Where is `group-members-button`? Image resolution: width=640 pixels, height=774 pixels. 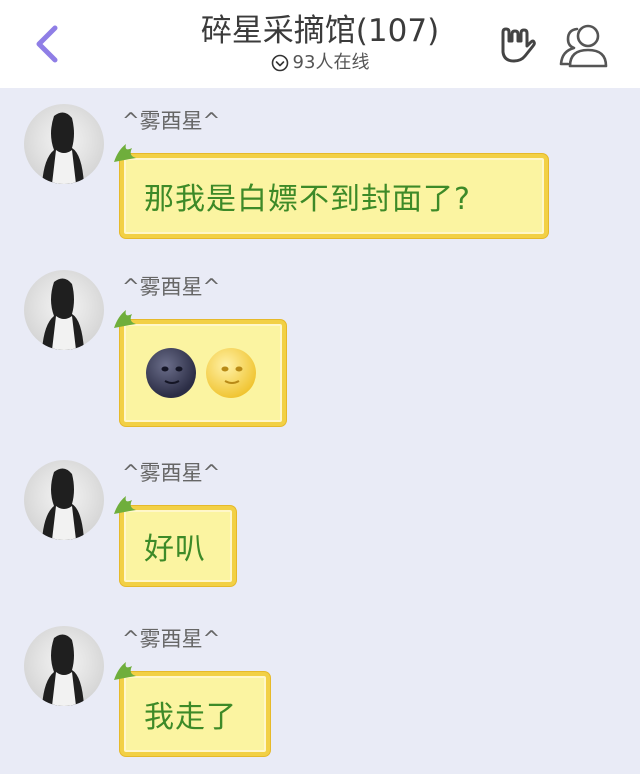
group-members-button is located at coordinates (584, 45).